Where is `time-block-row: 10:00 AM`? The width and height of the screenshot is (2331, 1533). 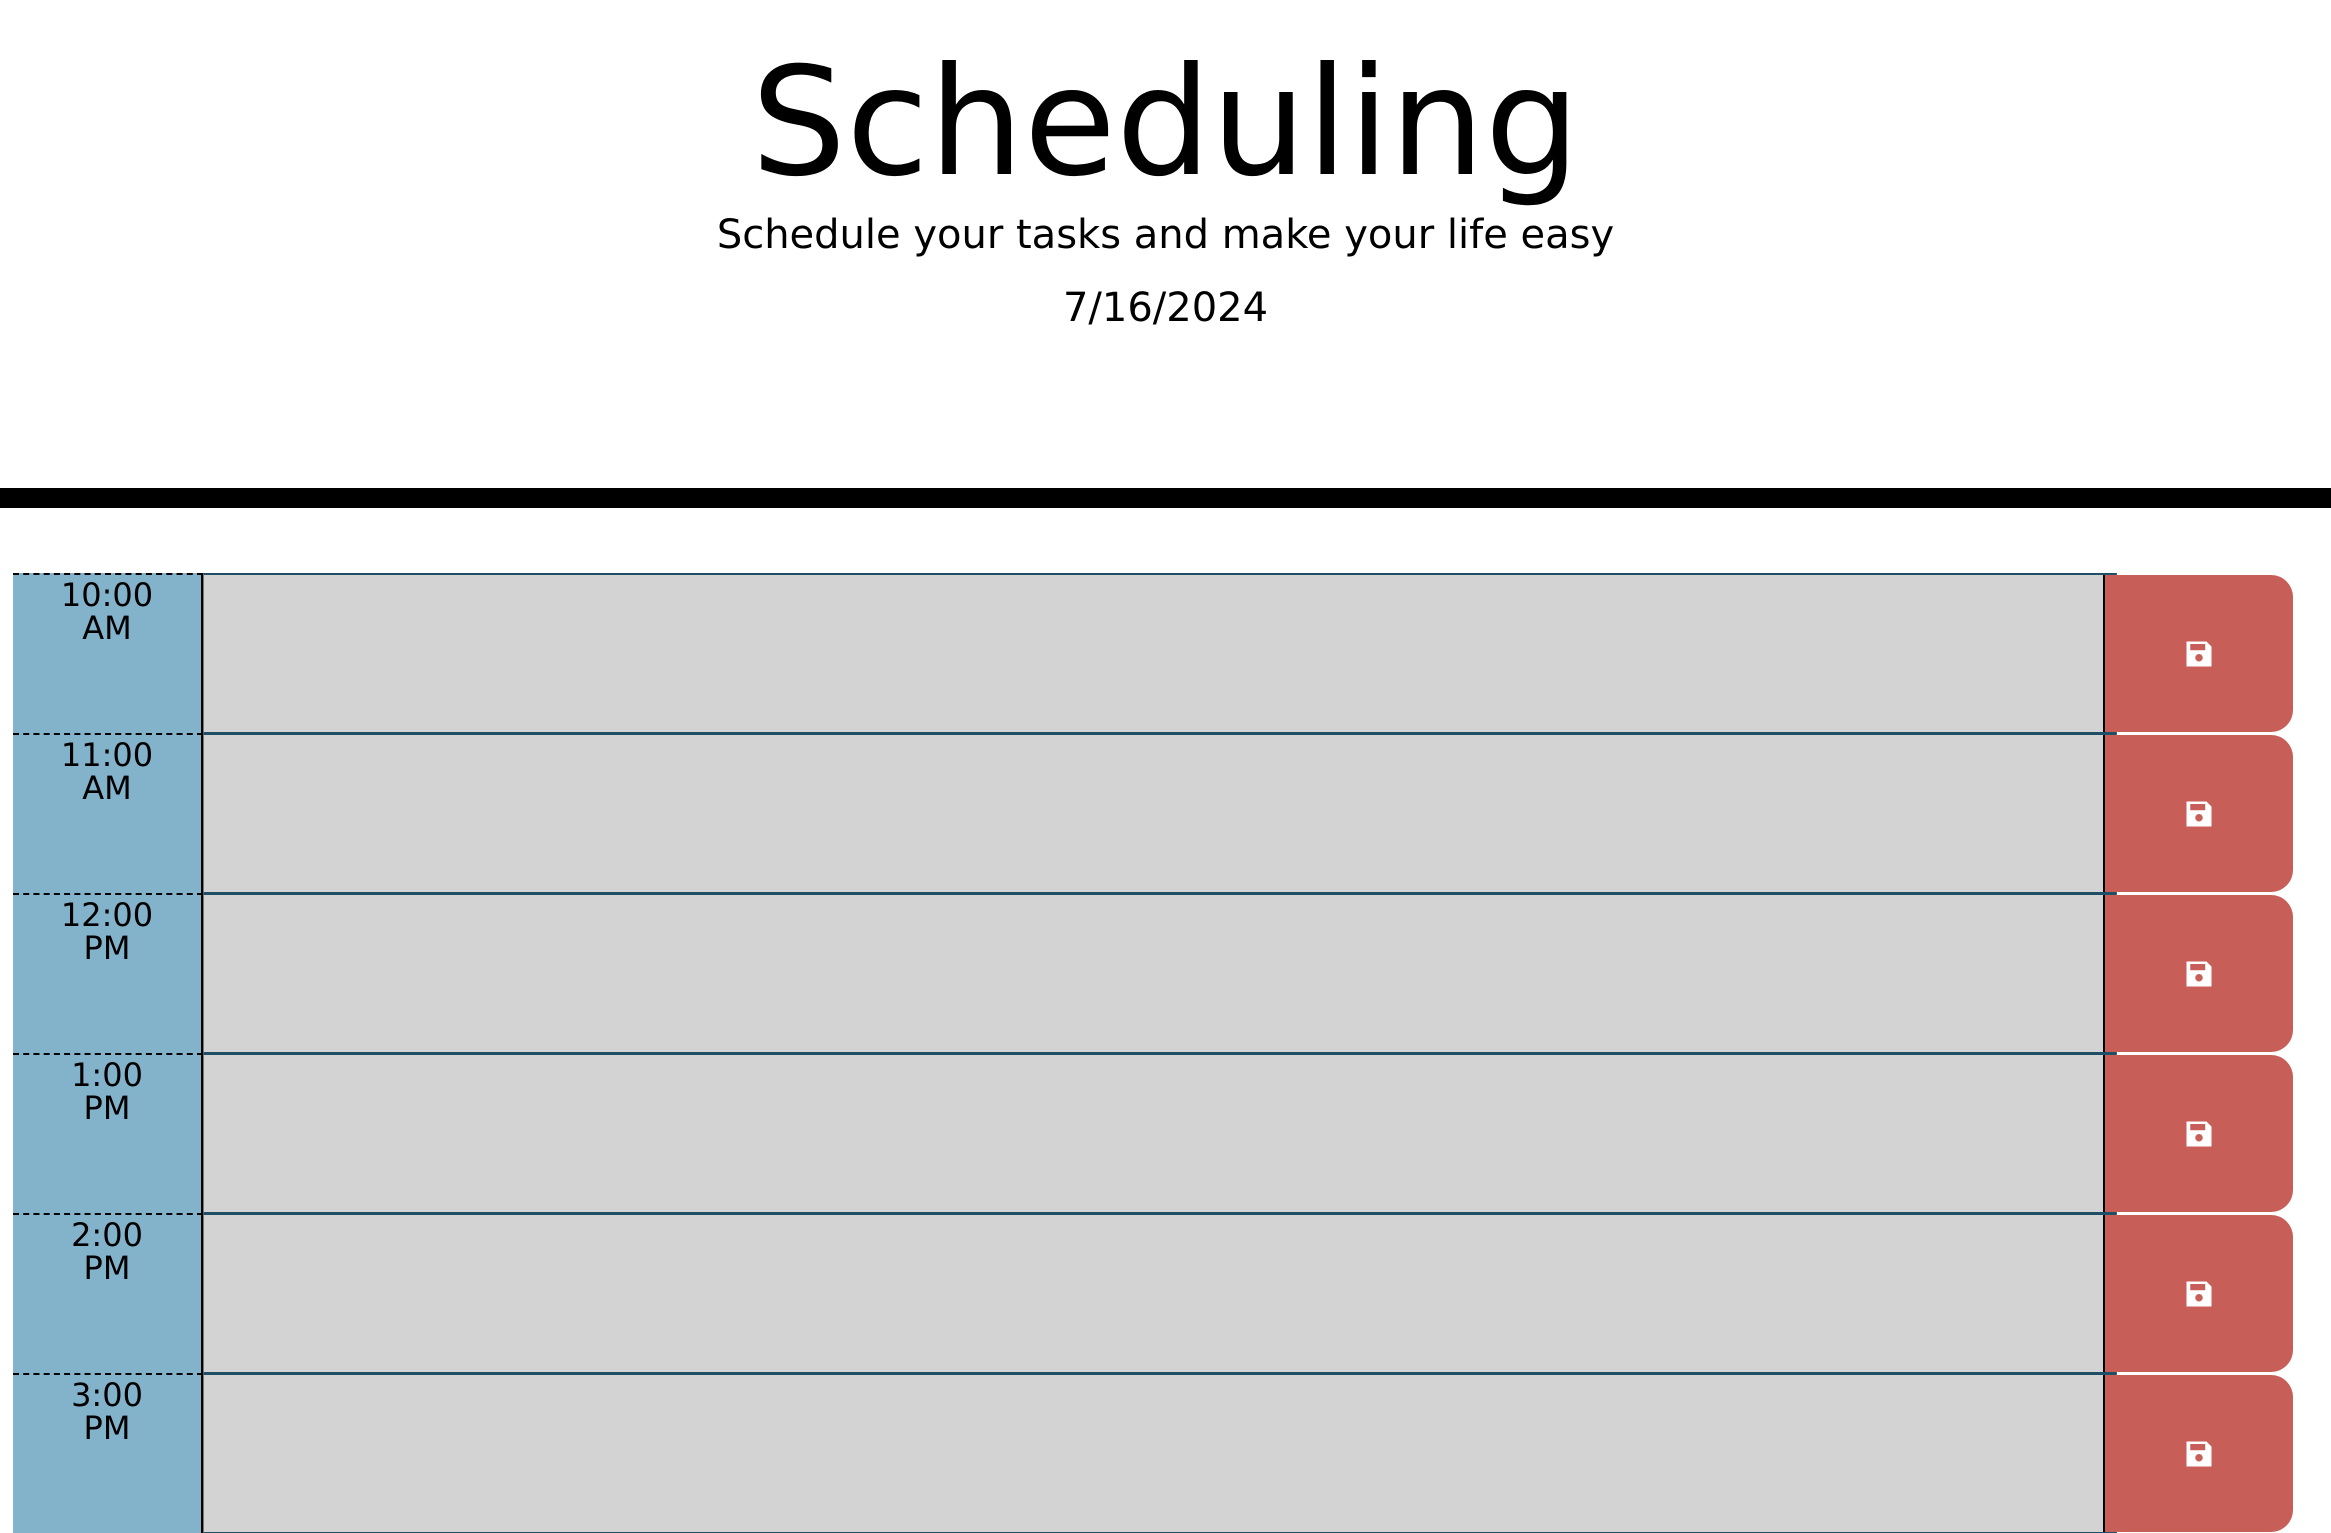
time-block-row: 10:00 AM is located at coordinates (1153, 653).